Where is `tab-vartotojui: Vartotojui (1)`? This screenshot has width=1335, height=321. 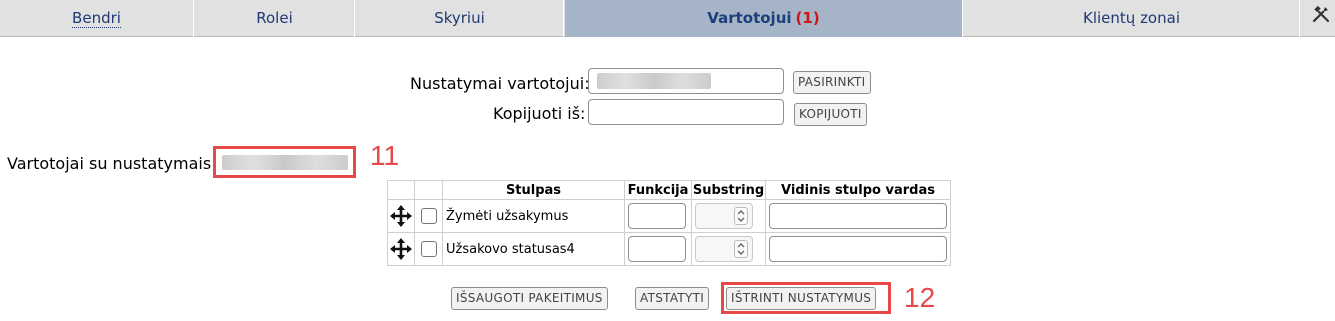 tab-vartotojui: Vartotojui (1) is located at coordinates (764, 18).